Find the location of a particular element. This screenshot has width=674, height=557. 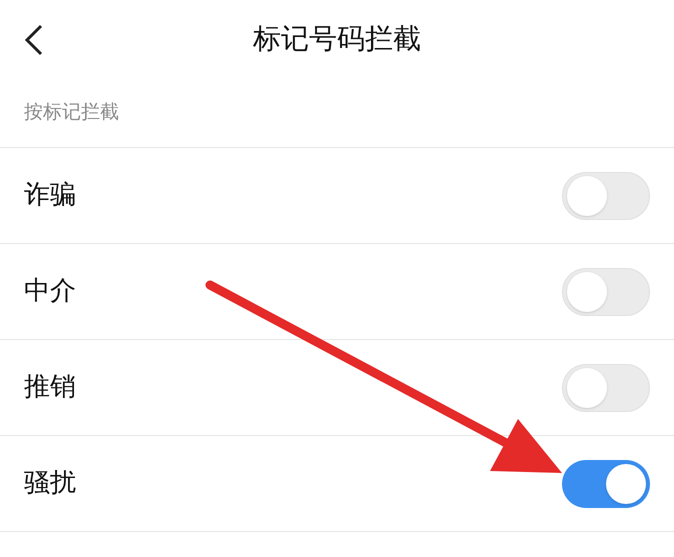

setting-label: 推销 is located at coordinates (50, 387).